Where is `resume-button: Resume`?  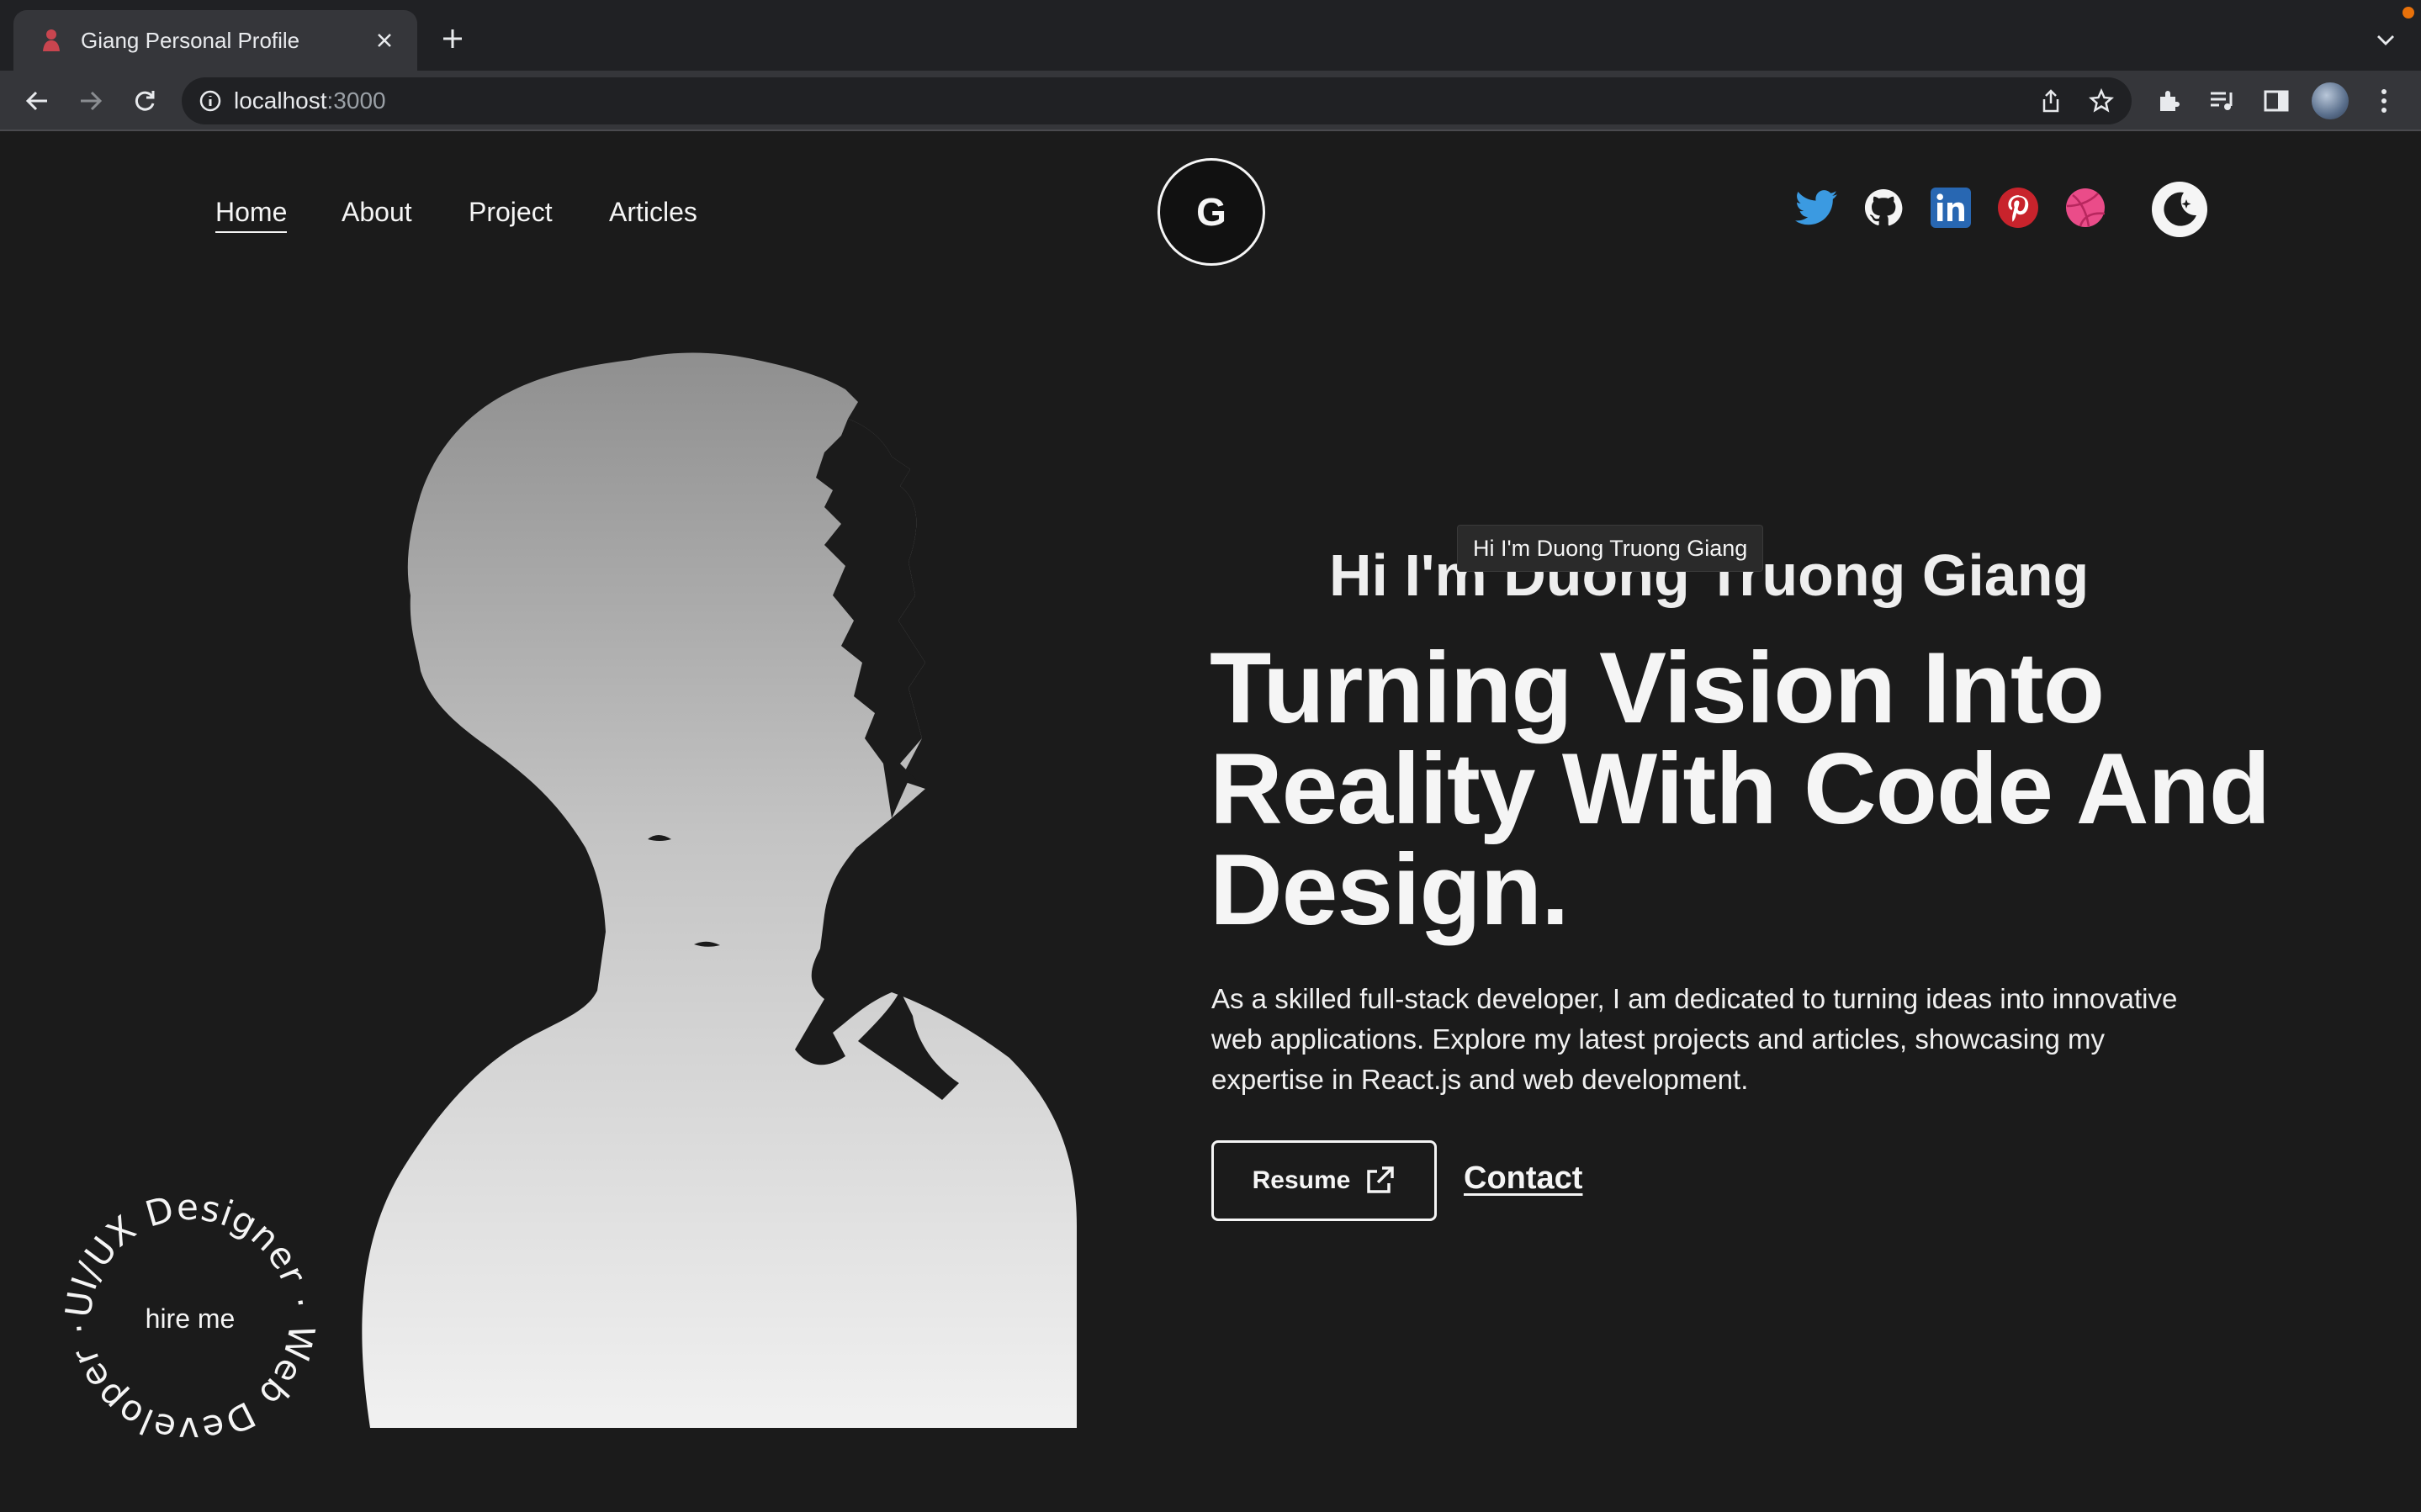 resume-button: Resume is located at coordinates (1324, 1180).